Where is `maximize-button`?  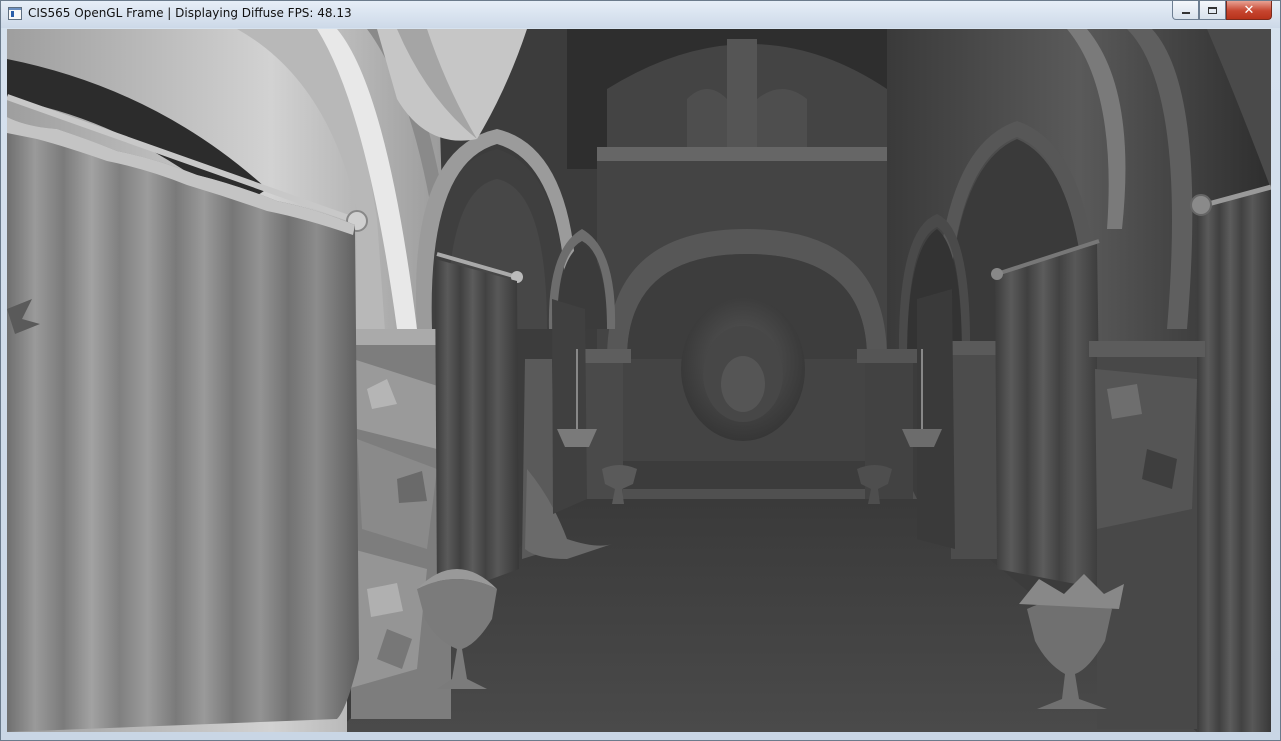
maximize-button is located at coordinates (1212, 10).